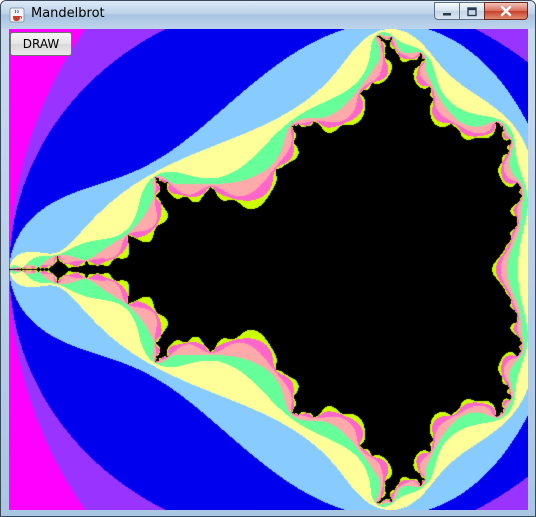 Image resolution: width=536 pixels, height=517 pixels. I want to click on java-coffee-cup-icon, so click(17, 15).